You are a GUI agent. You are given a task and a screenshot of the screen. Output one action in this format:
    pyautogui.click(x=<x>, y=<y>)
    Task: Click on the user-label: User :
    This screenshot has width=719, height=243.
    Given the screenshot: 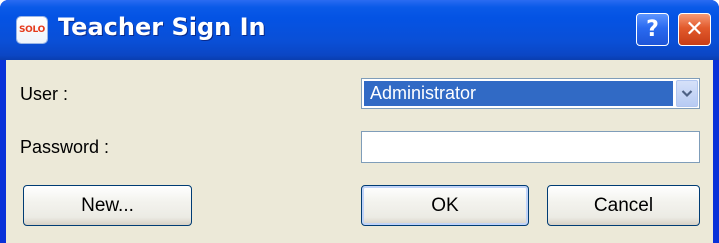 What is the action you would take?
    pyautogui.click(x=44, y=94)
    